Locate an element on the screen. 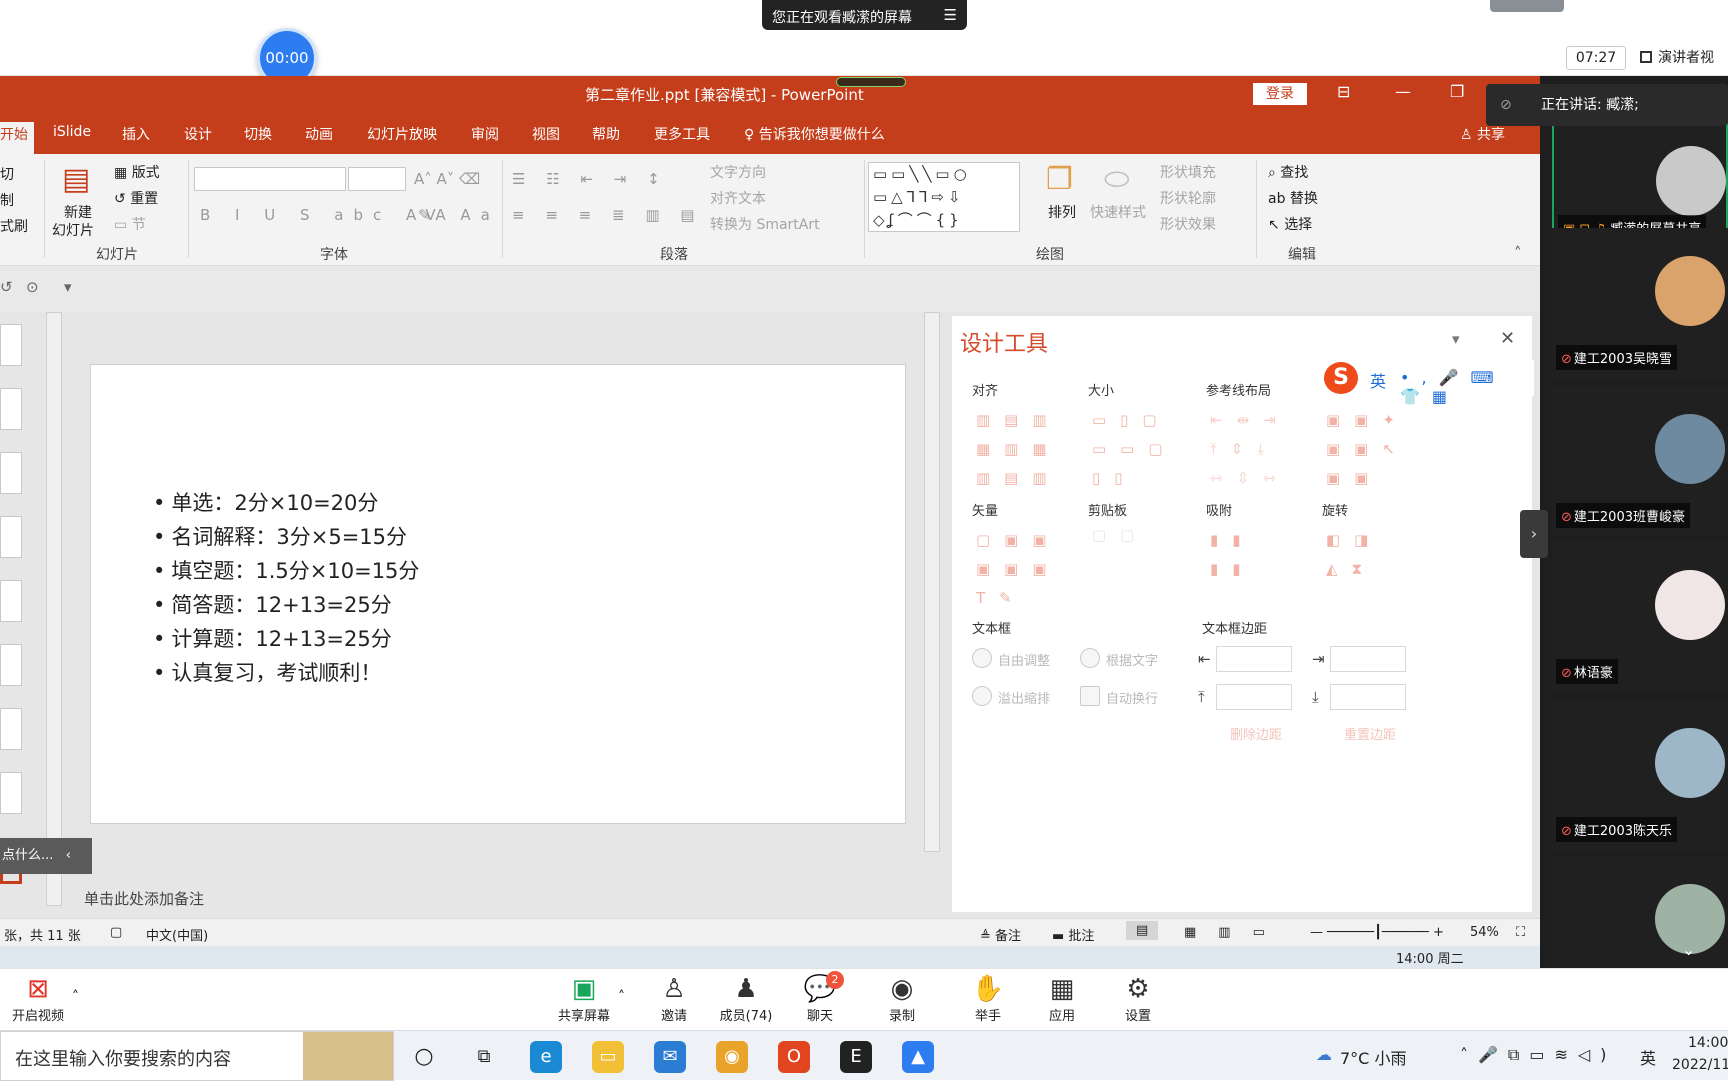 The image size is (1728, 1081). mail-icon: ✉ is located at coordinates (670, 1057).